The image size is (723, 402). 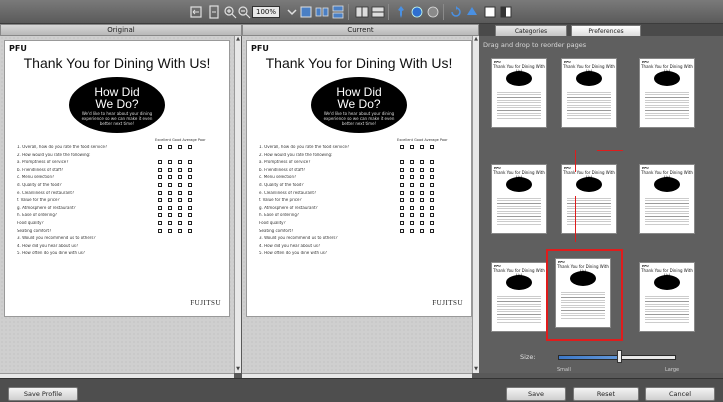 I want to click on survey-question: d. Quality of the food?, so click(x=281, y=185).